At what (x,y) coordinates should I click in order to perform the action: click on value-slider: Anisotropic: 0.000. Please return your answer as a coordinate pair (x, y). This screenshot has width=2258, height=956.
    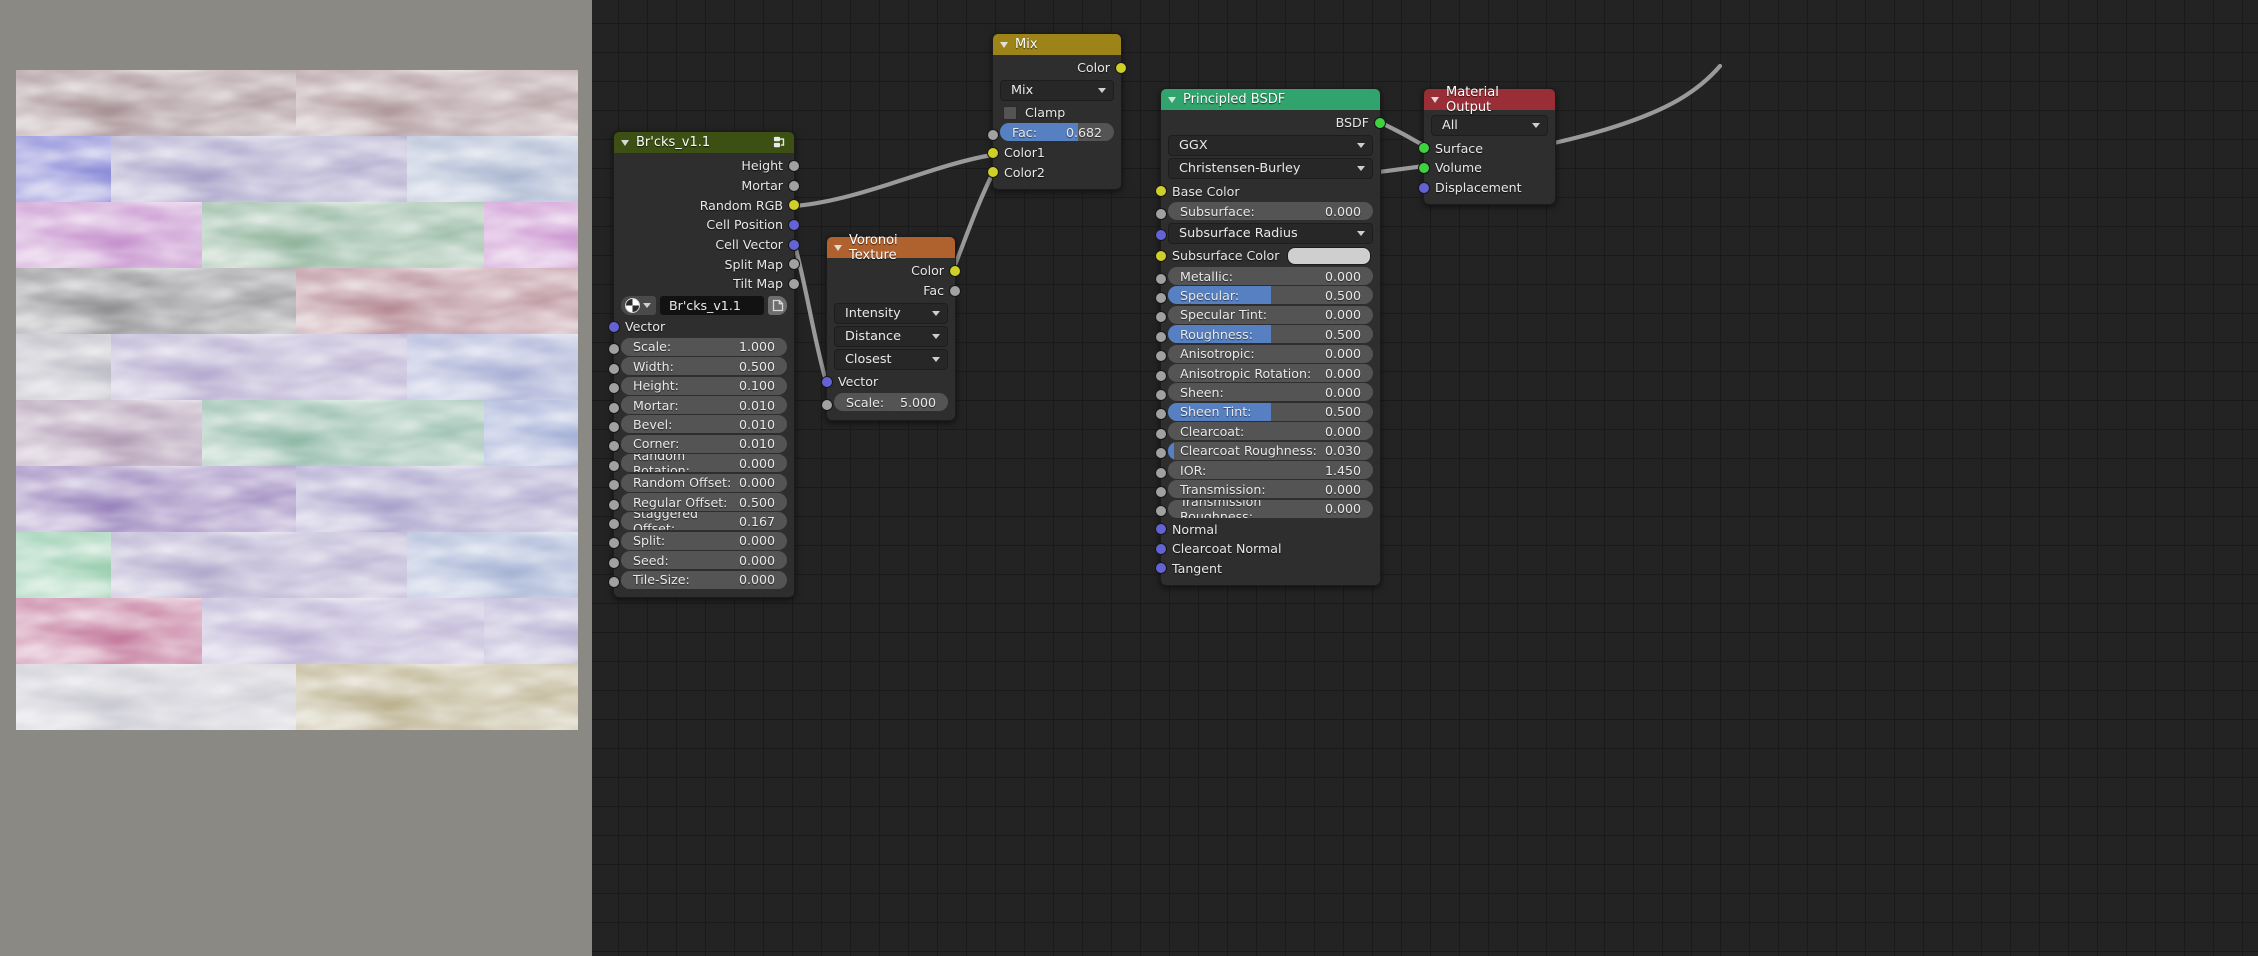
    Looking at the image, I should click on (1270, 353).